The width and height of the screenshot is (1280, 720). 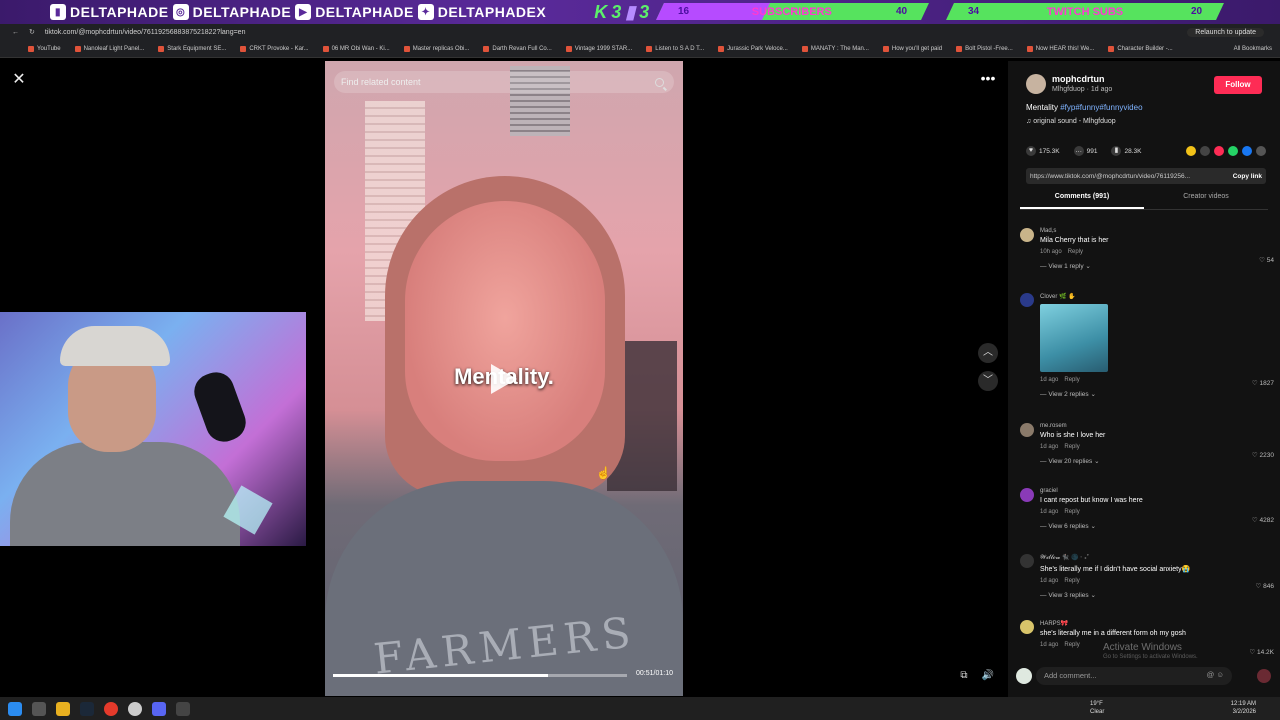 I want to click on app-icon, so click(x=183, y=708).